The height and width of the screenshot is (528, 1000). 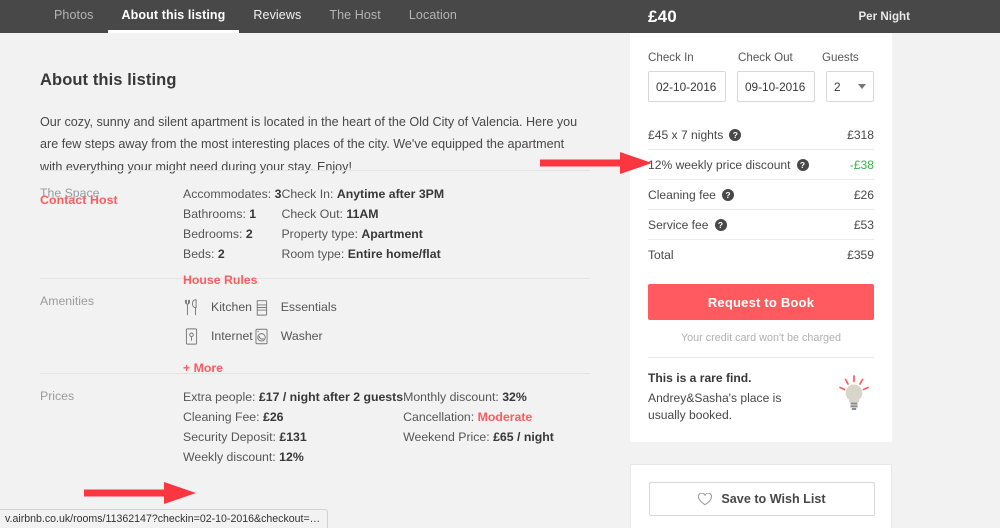 What do you see at coordinates (682, 194) in the screenshot?
I see `price-row-label: Cleaning fee` at bounding box center [682, 194].